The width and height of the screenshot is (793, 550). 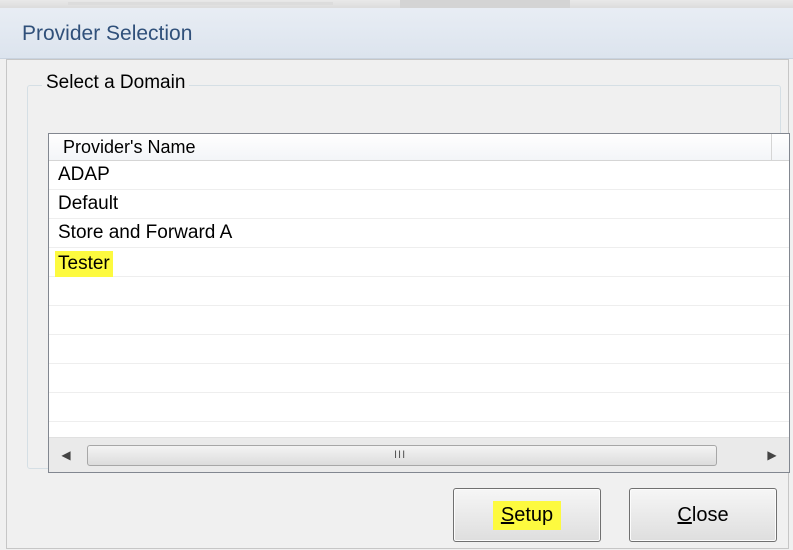 I want to click on list-header: Provider's Name, so click(x=419, y=147).